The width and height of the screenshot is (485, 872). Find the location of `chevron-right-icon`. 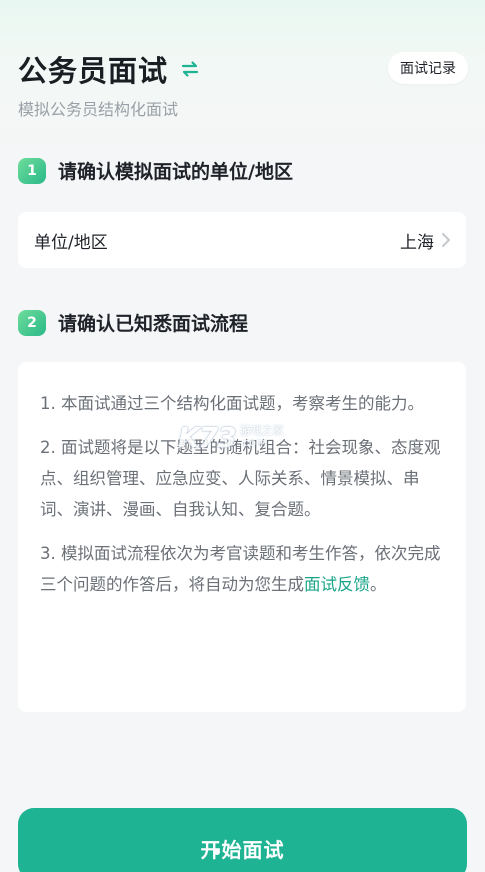

chevron-right-icon is located at coordinates (446, 240).